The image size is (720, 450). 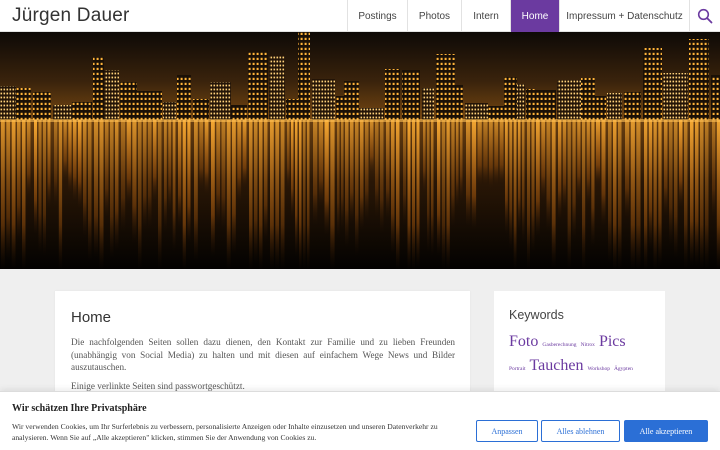 I want to click on search-button, so click(x=704, y=16).